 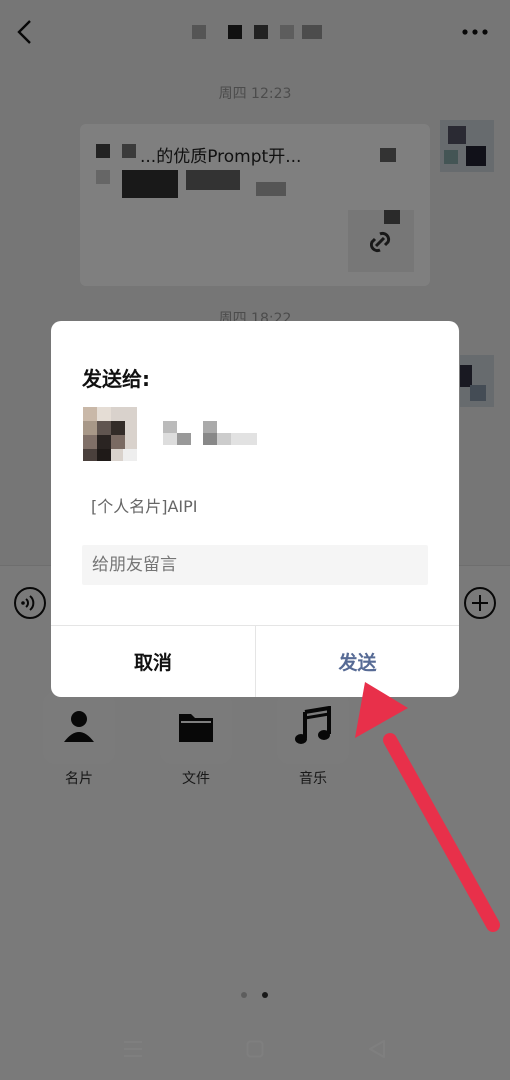 What do you see at coordinates (427, 807) in the screenshot?
I see `annotation-arrow` at bounding box center [427, 807].